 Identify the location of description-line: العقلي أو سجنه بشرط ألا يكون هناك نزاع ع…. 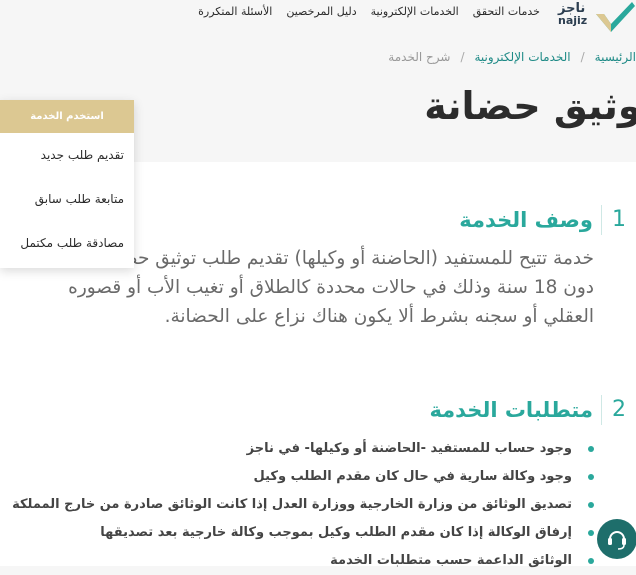
(379, 316).